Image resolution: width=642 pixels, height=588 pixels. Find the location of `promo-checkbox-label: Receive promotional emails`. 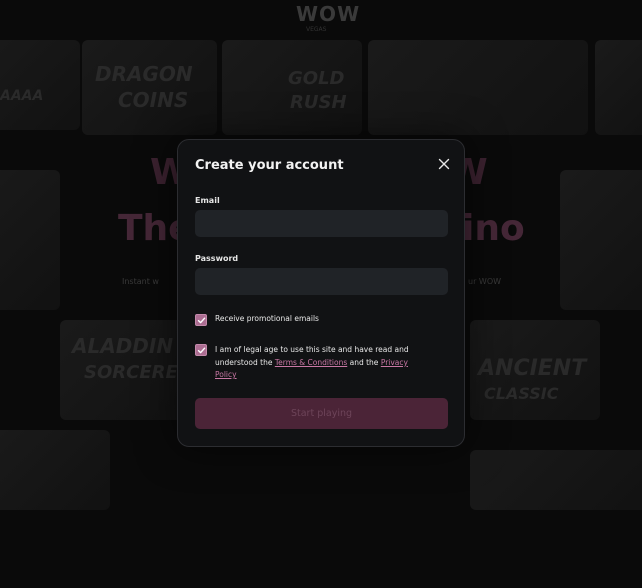

promo-checkbox-label: Receive promotional emails is located at coordinates (267, 318).